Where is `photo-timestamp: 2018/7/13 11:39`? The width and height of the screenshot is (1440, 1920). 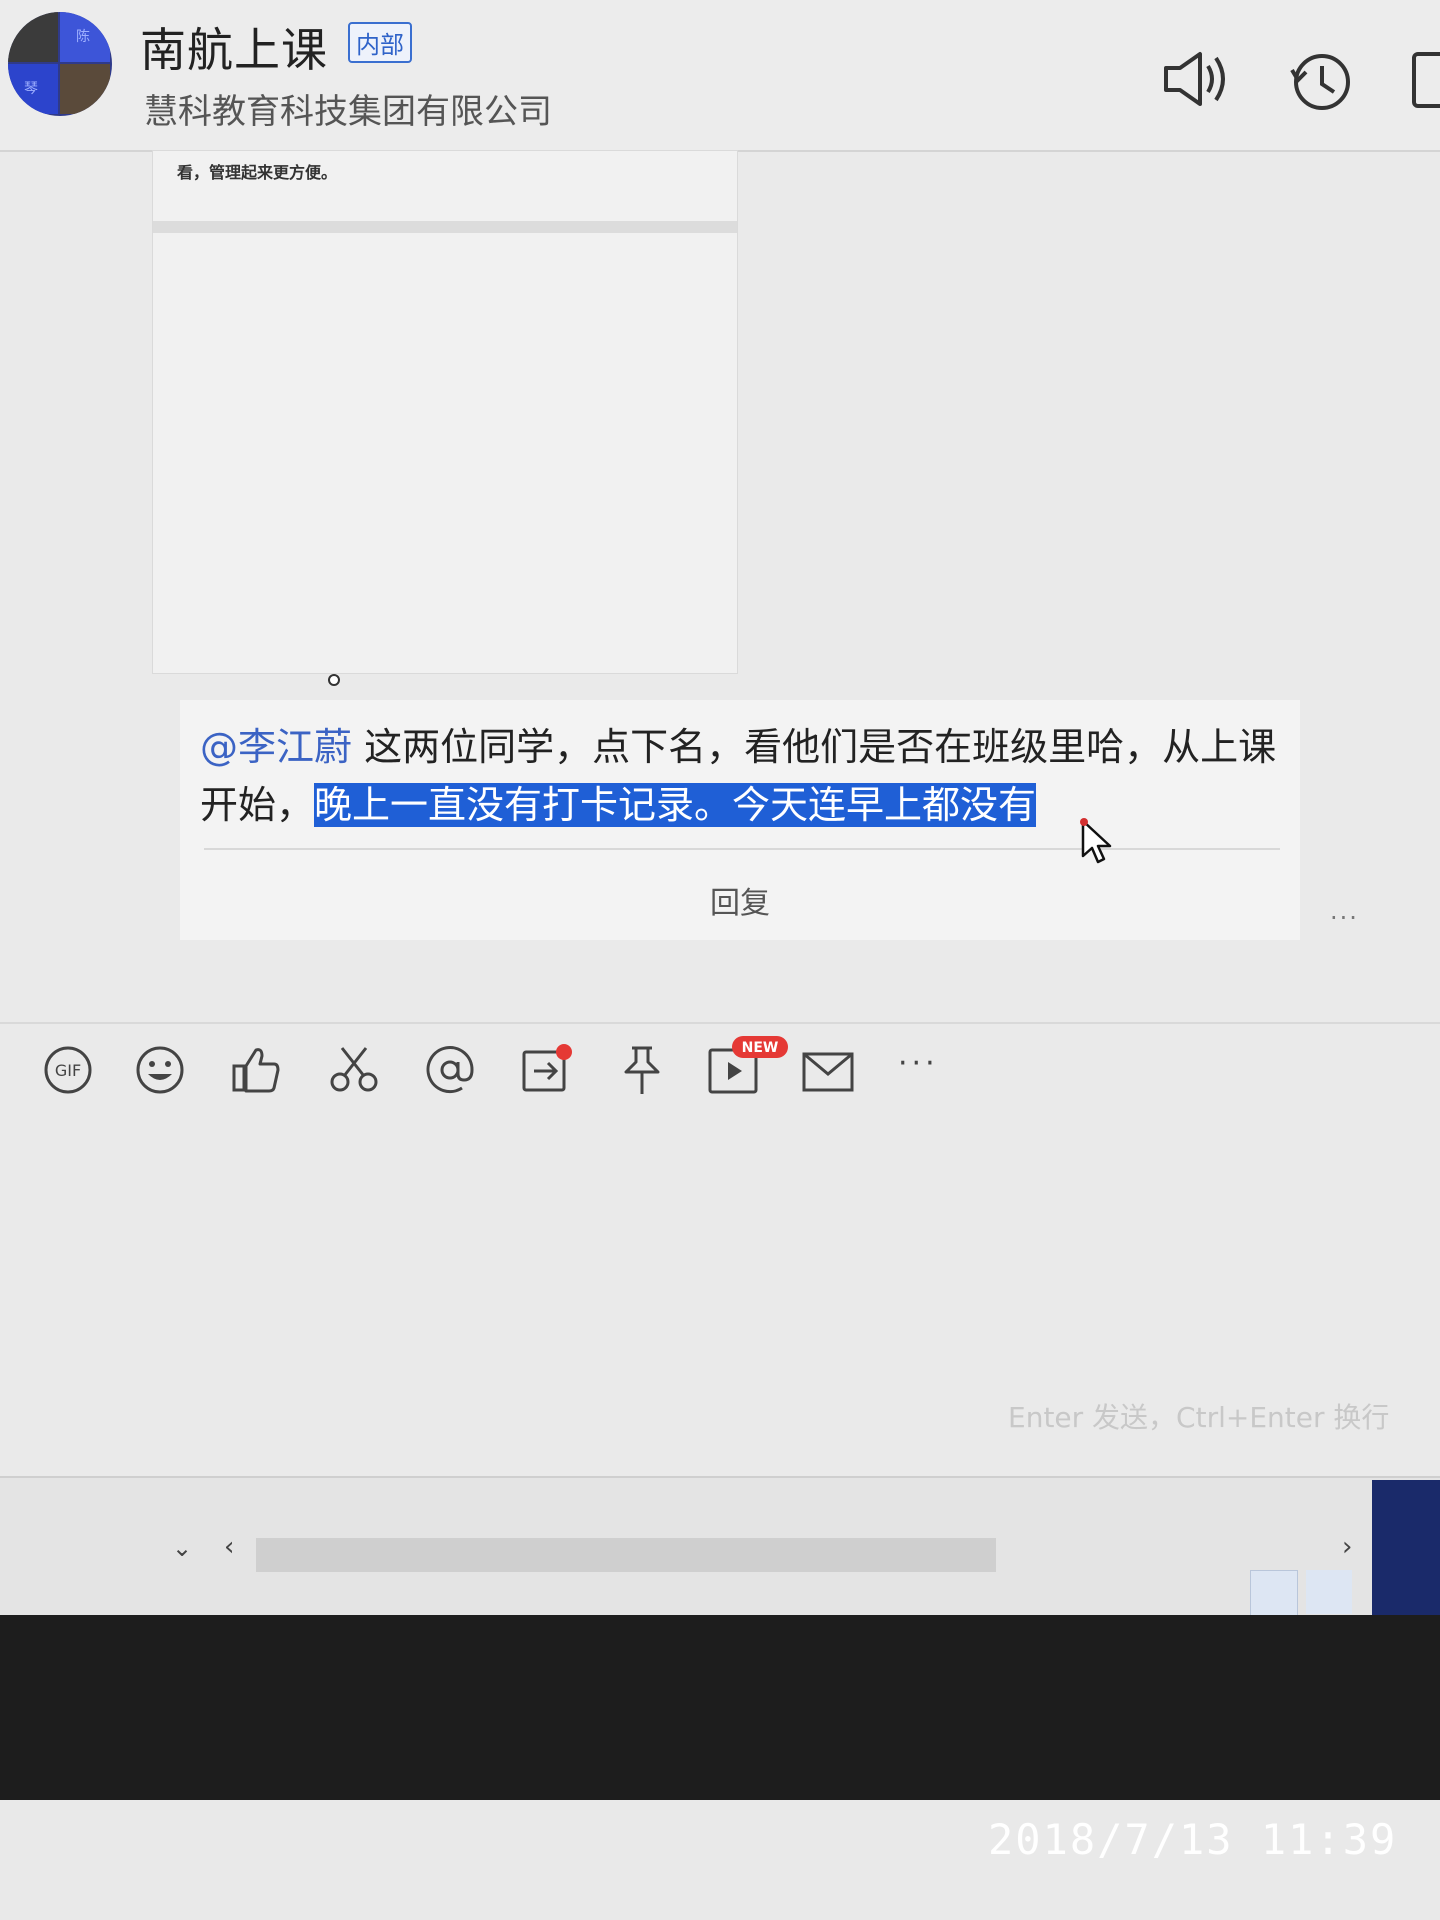
photo-timestamp: 2018/7/13 11:39 is located at coordinates (1193, 1839).